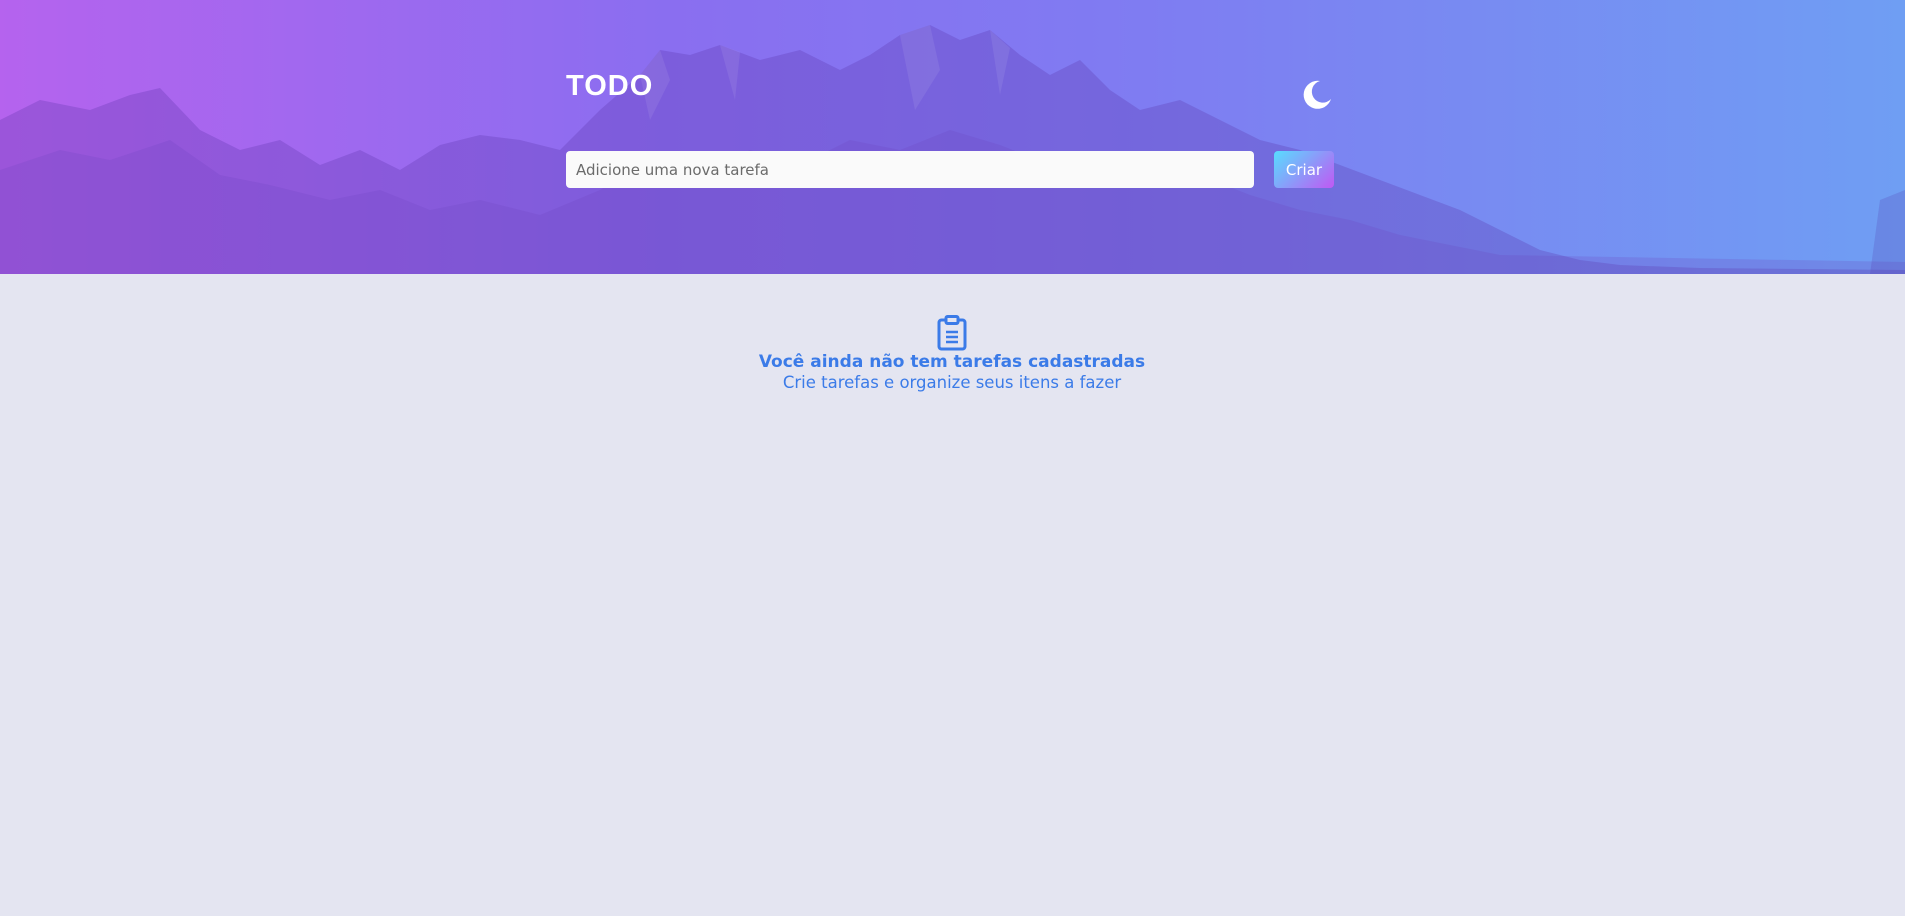 The width and height of the screenshot is (1905, 916). Describe the element at coordinates (1304, 169) in the screenshot. I see `create-task-button: Criar` at that location.